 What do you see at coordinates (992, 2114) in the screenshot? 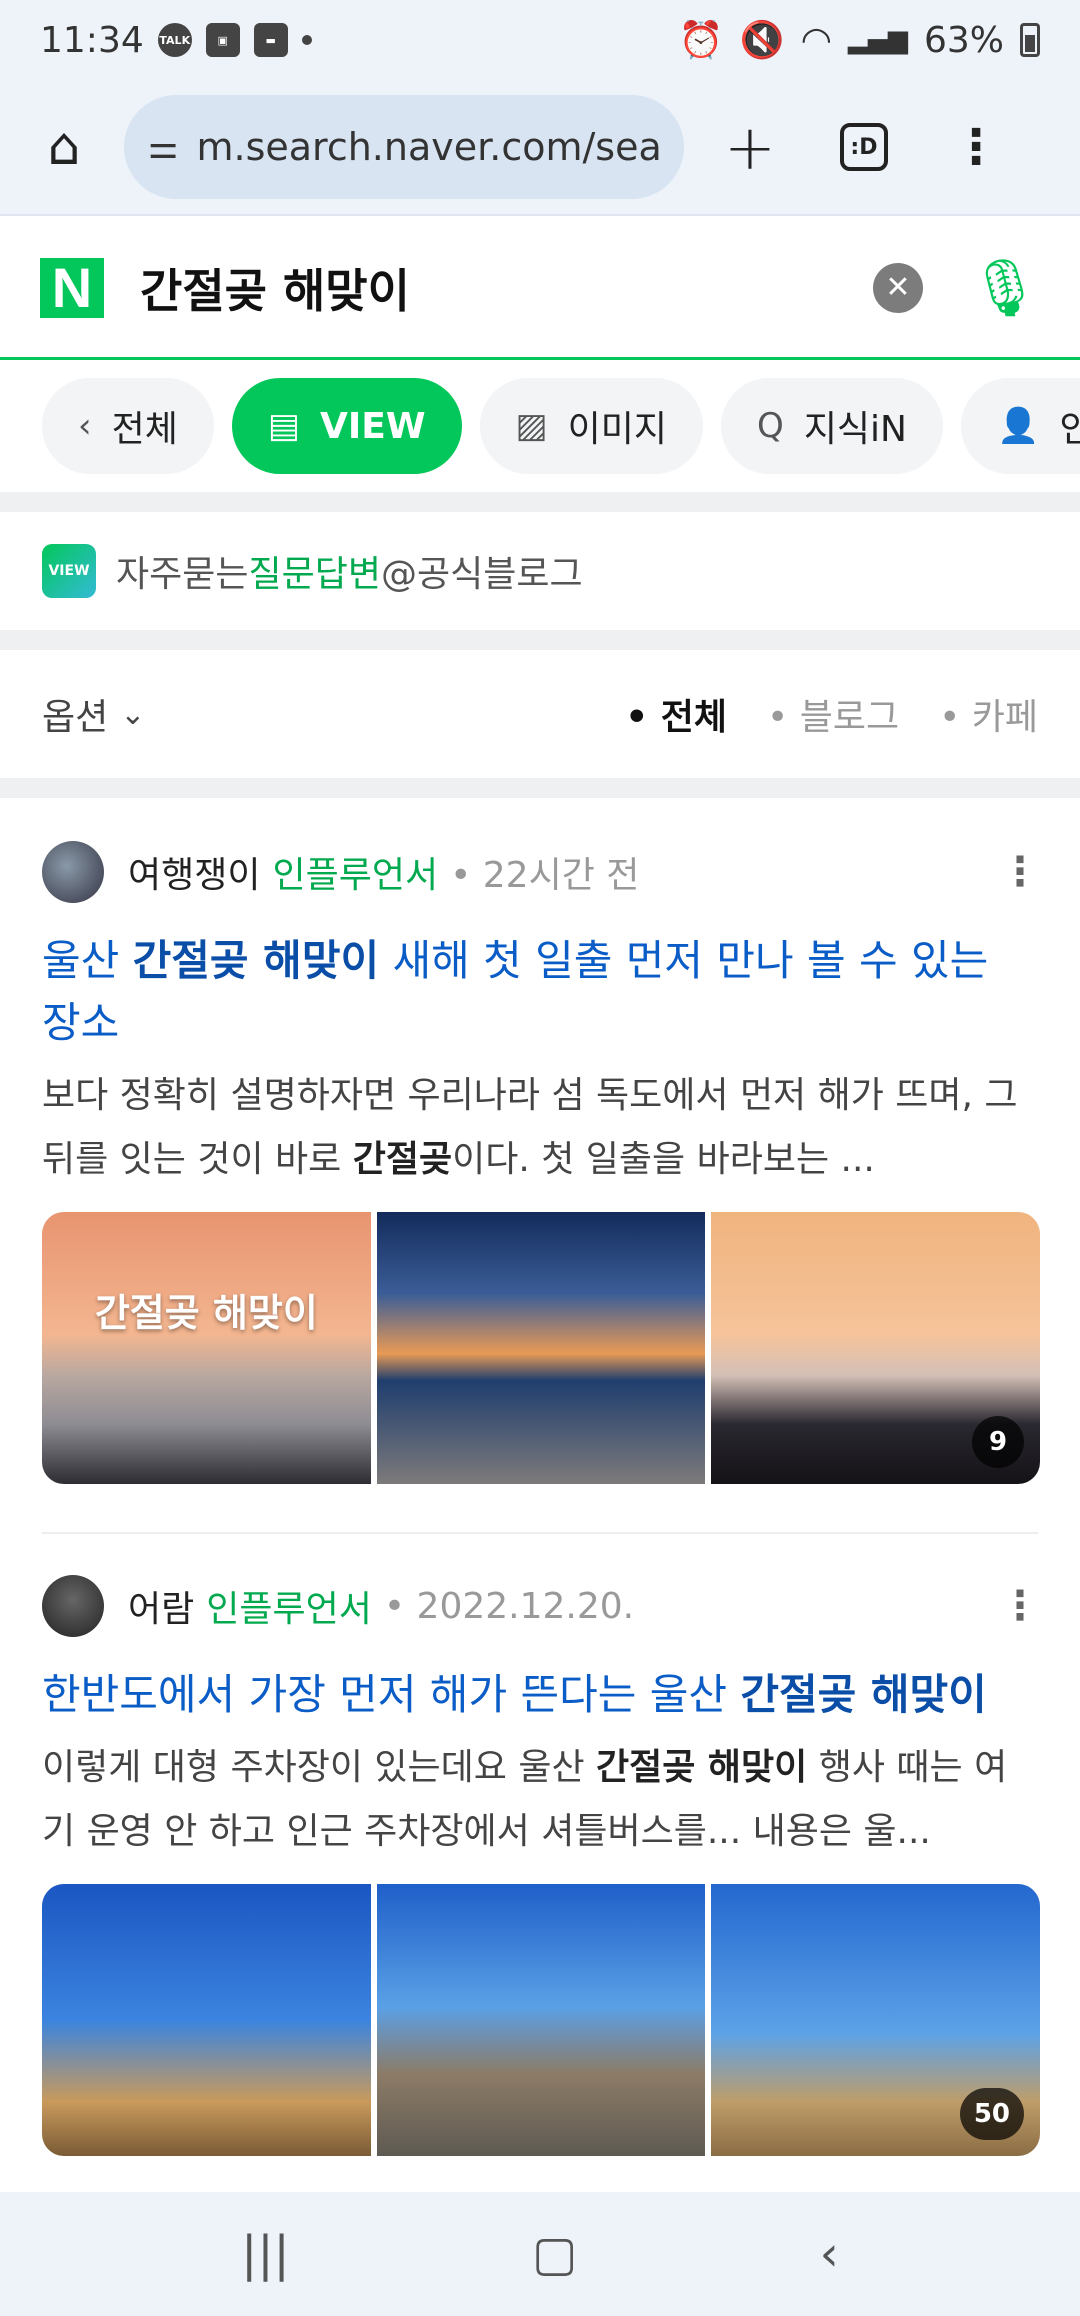
I see `image-count-badge: 50` at bounding box center [992, 2114].